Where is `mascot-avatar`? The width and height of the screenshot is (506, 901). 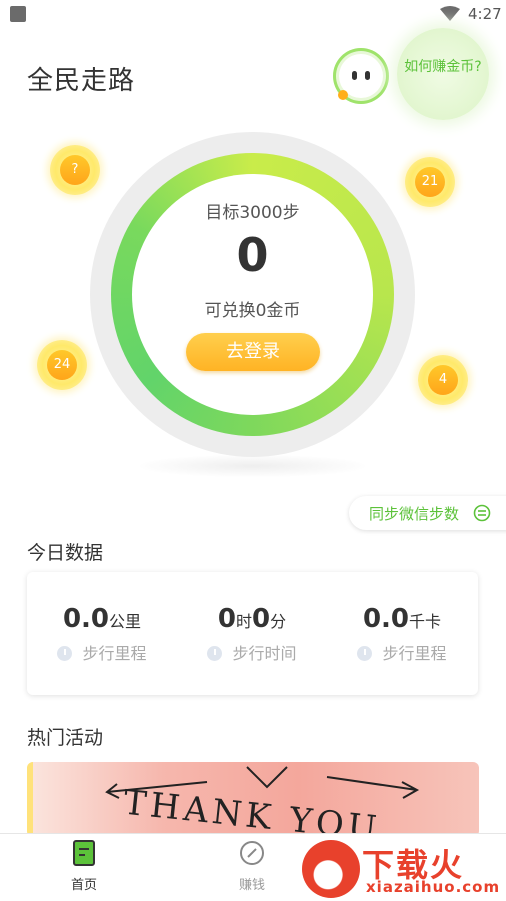 mascot-avatar is located at coordinates (361, 76).